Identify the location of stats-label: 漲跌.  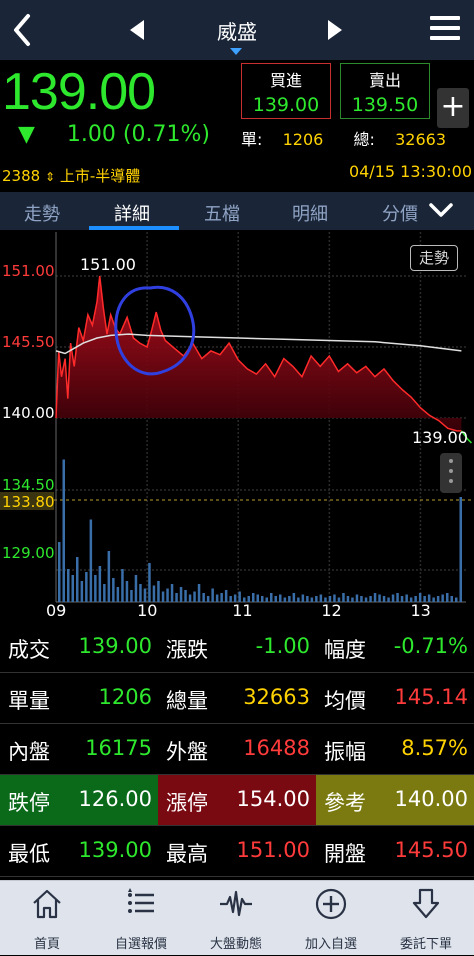
(187, 650).